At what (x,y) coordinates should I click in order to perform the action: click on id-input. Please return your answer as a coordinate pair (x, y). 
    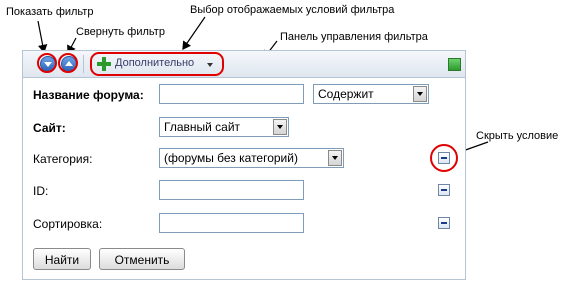
    Looking at the image, I should click on (231, 190).